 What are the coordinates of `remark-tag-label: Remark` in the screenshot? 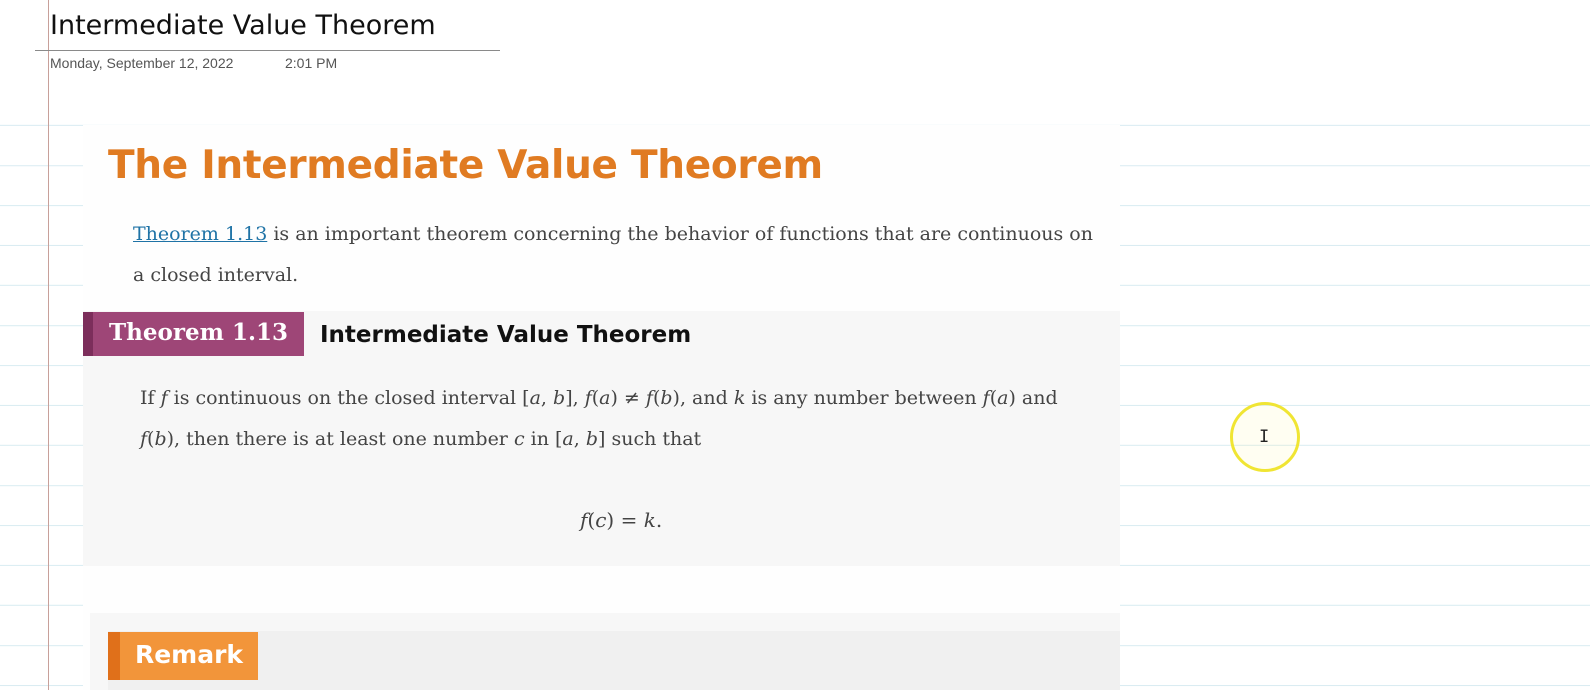 It's located at (189, 654).